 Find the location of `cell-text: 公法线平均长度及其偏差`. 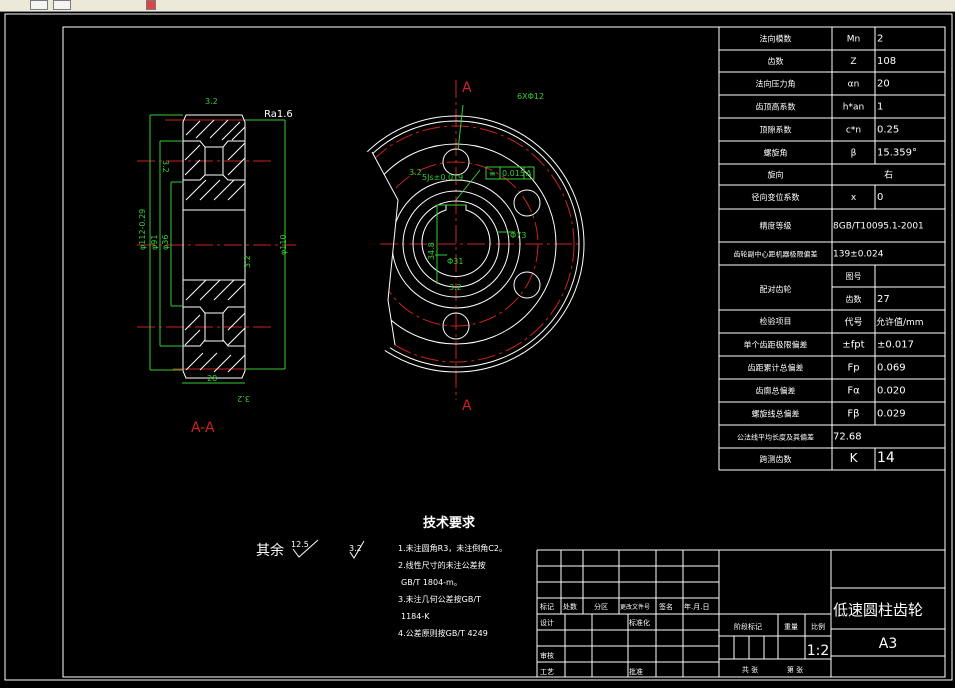

cell-text: 公法线平均长度及其偏差 is located at coordinates (775, 437).